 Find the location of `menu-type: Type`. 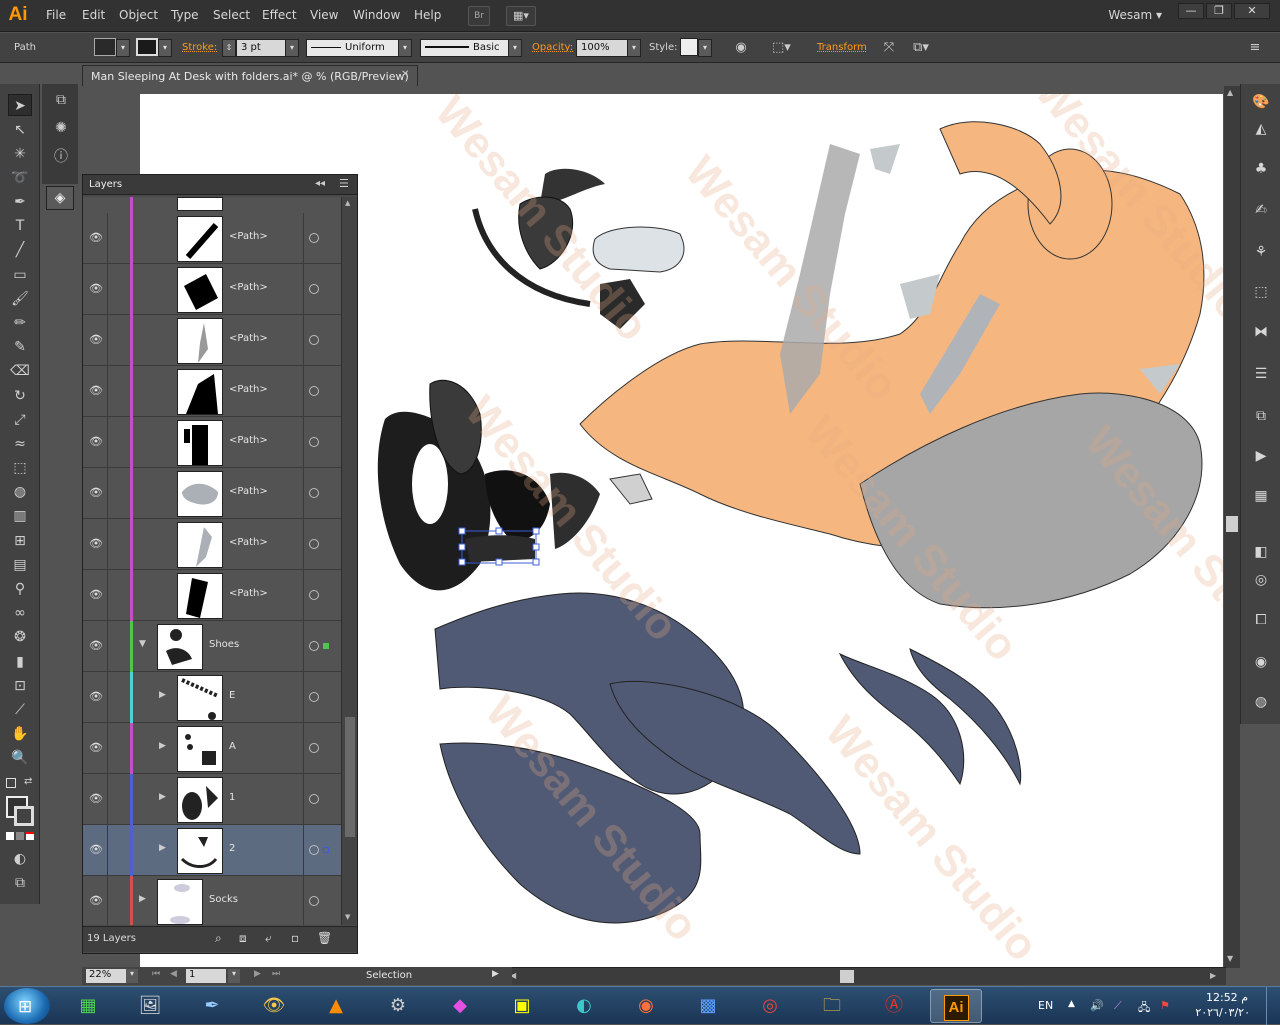

menu-type: Type is located at coordinates (185, 15).